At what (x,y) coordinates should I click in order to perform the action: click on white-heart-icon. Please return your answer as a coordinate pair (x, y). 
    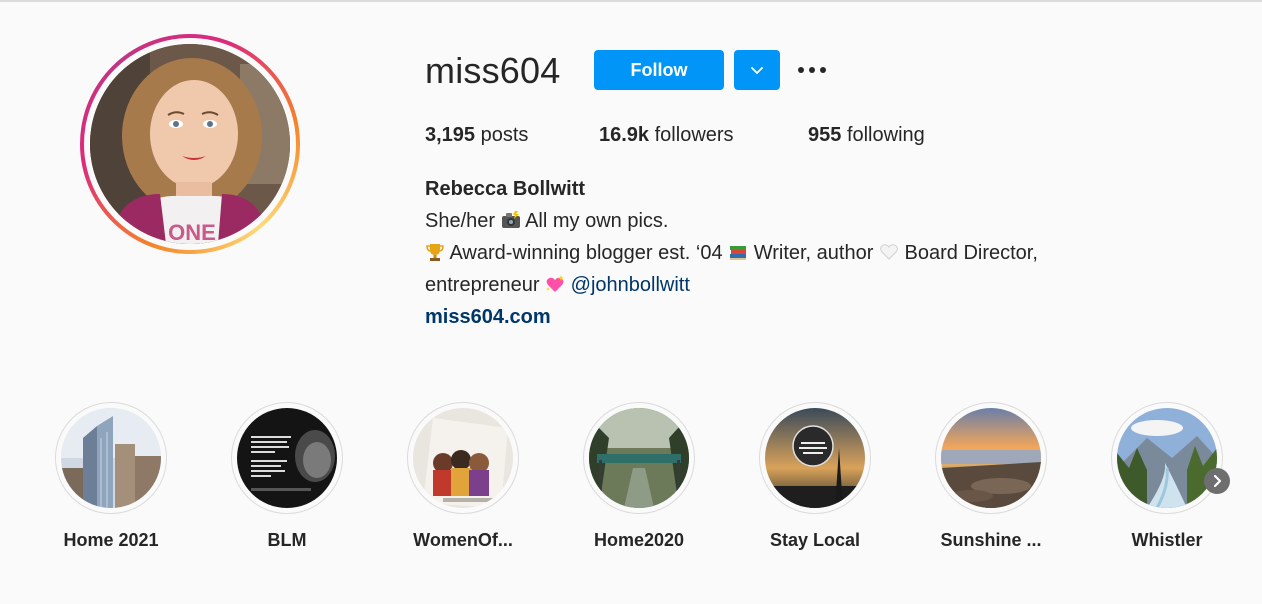
    Looking at the image, I should click on (889, 252).